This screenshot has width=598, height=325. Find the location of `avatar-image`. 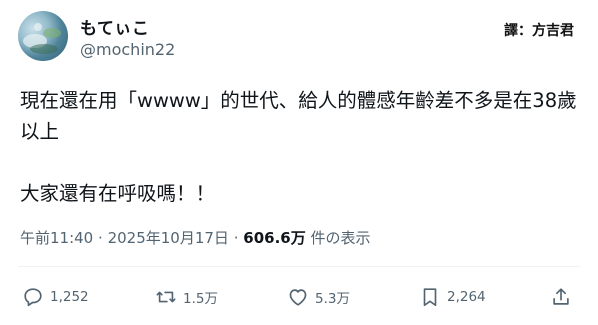

avatar-image is located at coordinates (42, 38).